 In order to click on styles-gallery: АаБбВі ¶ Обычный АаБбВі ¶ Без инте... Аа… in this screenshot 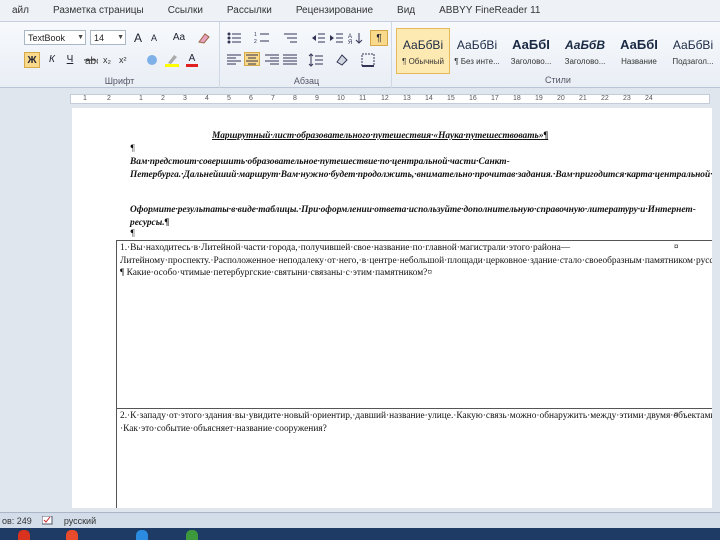, I will do `click(558, 51)`.